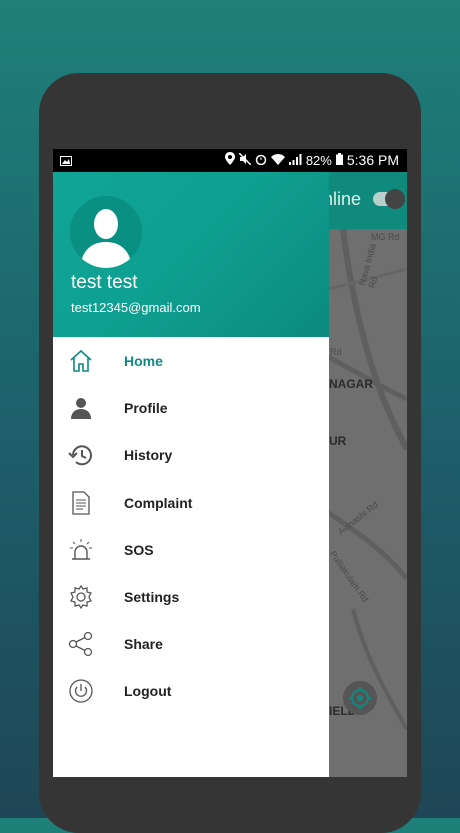 The width and height of the screenshot is (460, 833). What do you see at coordinates (139, 549) in the screenshot?
I see `menu-label: SOS` at bounding box center [139, 549].